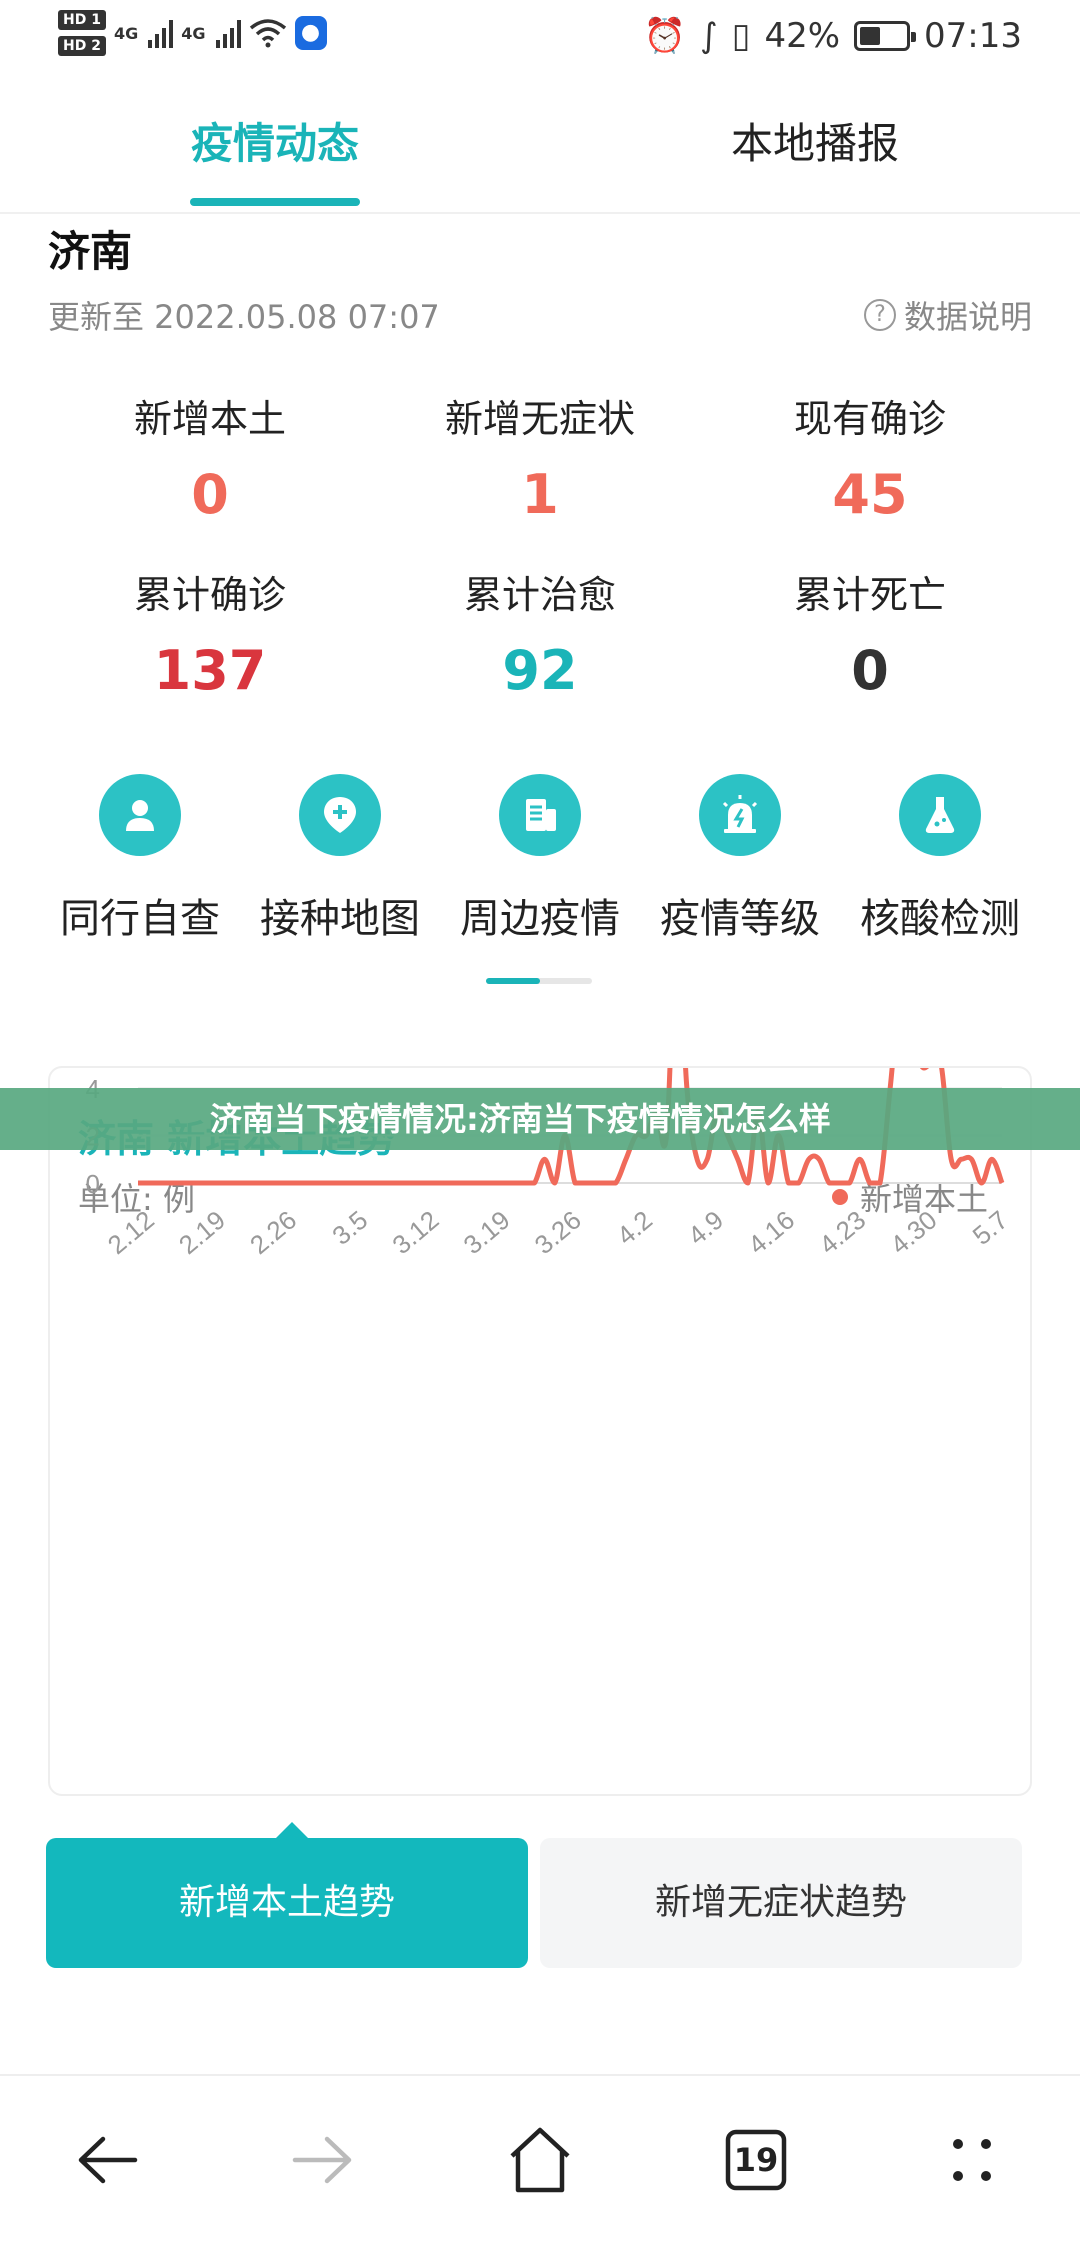 This screenshot has width=1080, height=2244. Describe the element at coordinates (274, 143) in the screenshot. I see `tab-label: 疫情动态` at that location.